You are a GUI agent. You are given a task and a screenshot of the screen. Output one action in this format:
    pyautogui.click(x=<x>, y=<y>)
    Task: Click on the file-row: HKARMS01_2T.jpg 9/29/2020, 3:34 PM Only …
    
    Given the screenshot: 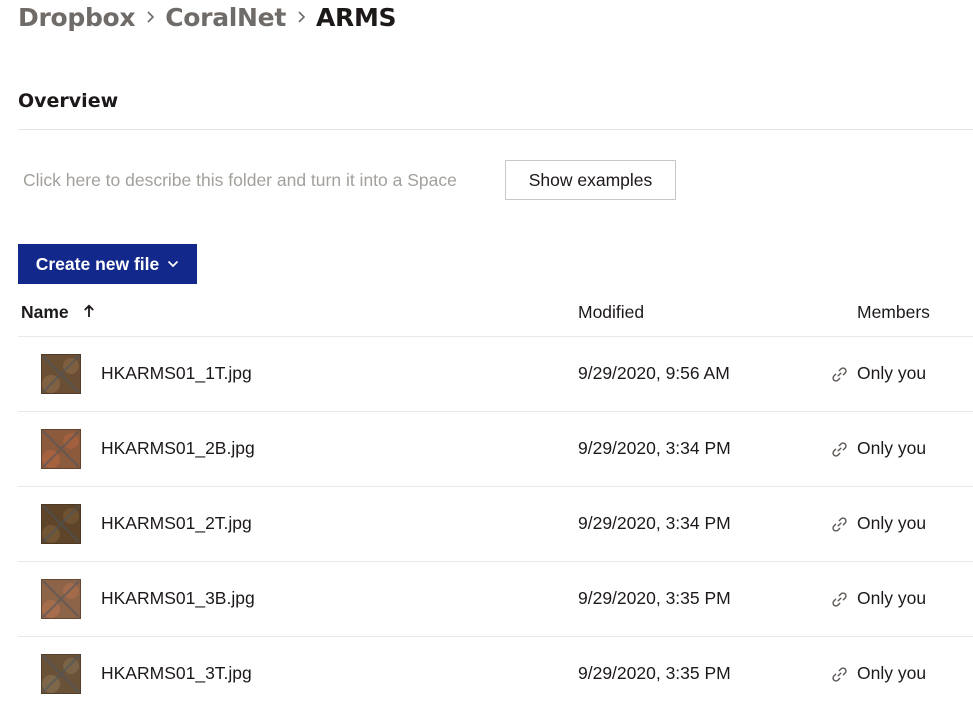 What is the action you would take?
    pyautogui.click(x=495, y=524)
    